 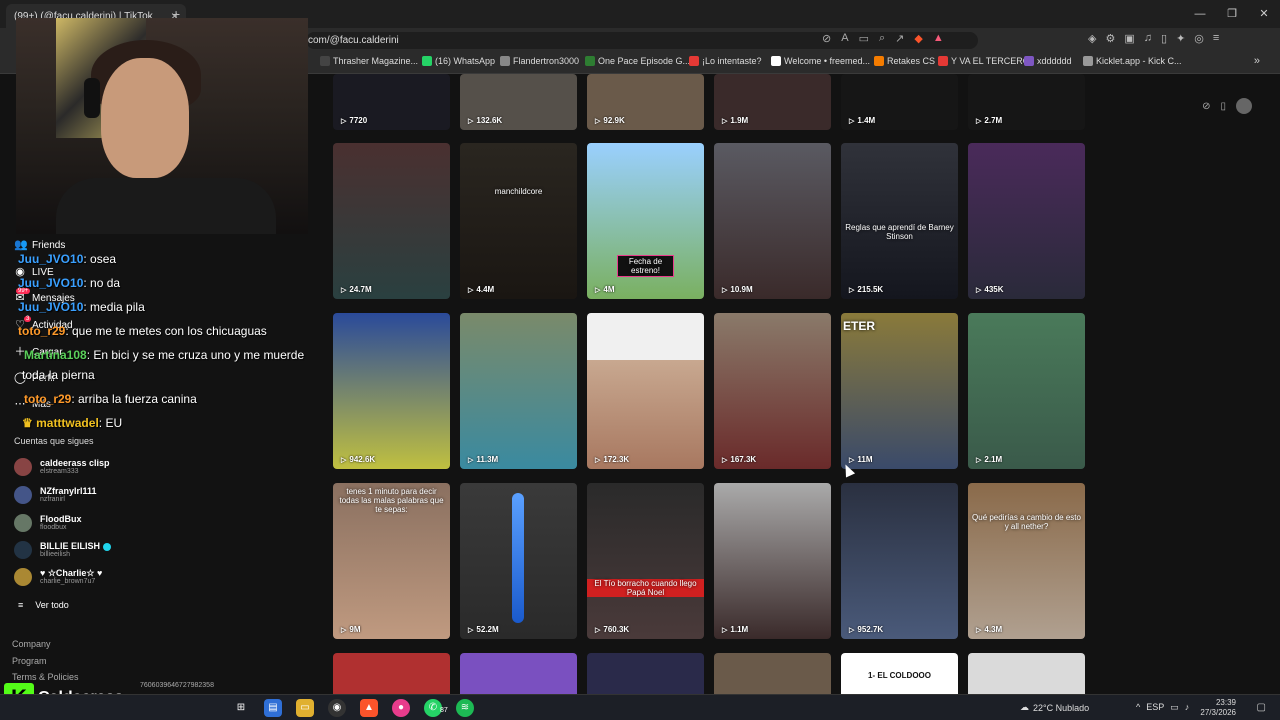 I want to click on footer-terms: Terms & Policies, so click(x=45, y=677).